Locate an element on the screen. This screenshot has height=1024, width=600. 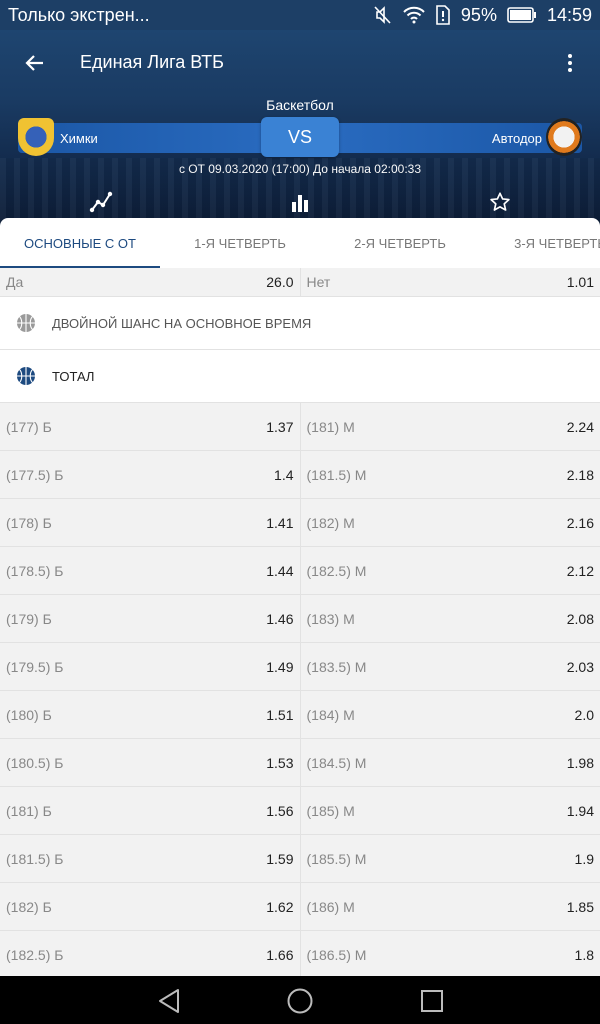
under-odds-cell: (184) М 2.0 is located at coordinates (450, 714).